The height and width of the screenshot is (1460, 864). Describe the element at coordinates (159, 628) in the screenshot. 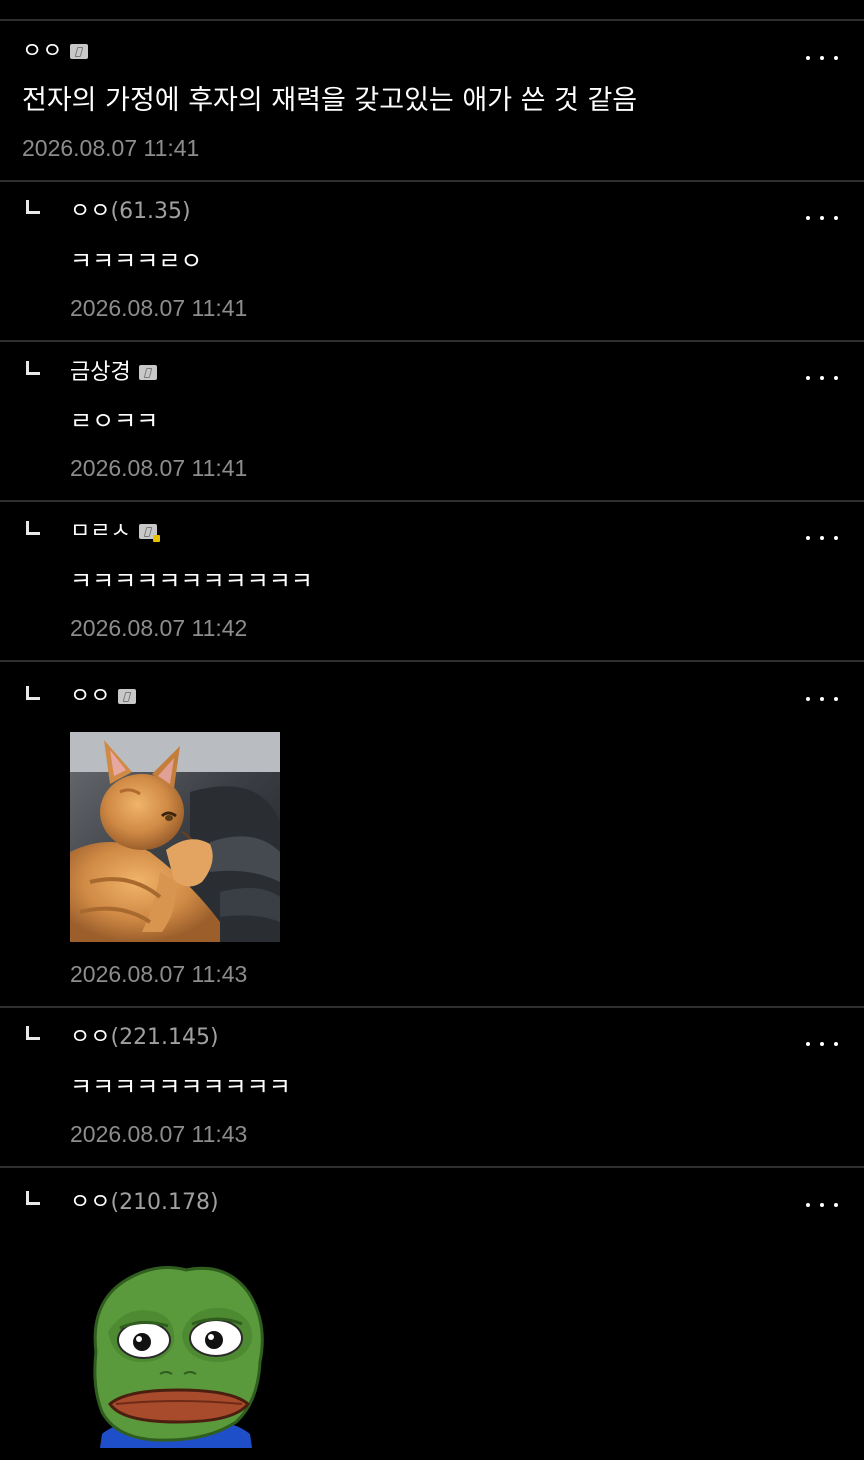

I see `reply-date: 2026.08.07 11:42` at that location.